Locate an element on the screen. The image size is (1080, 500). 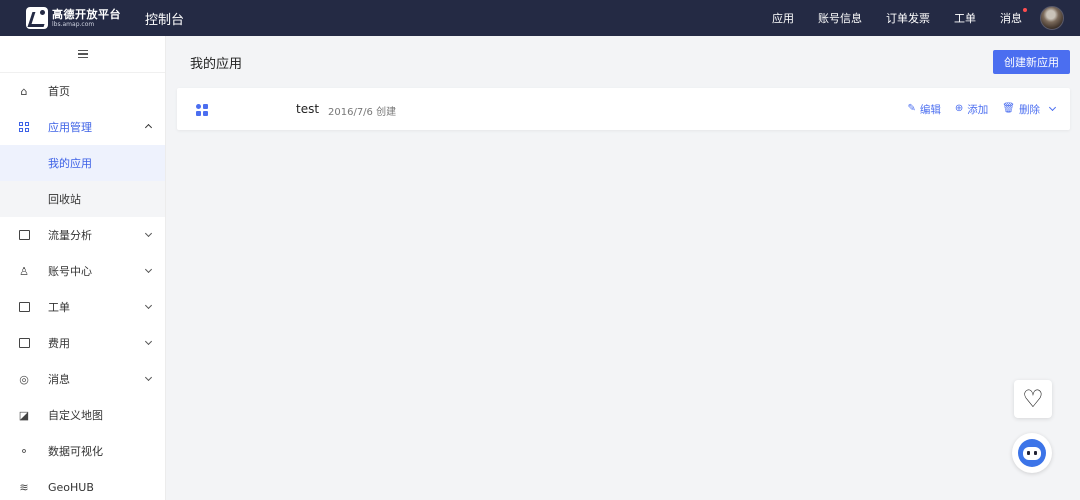
logo-url: lbs.amap.com is located at coordinates (73, 24).